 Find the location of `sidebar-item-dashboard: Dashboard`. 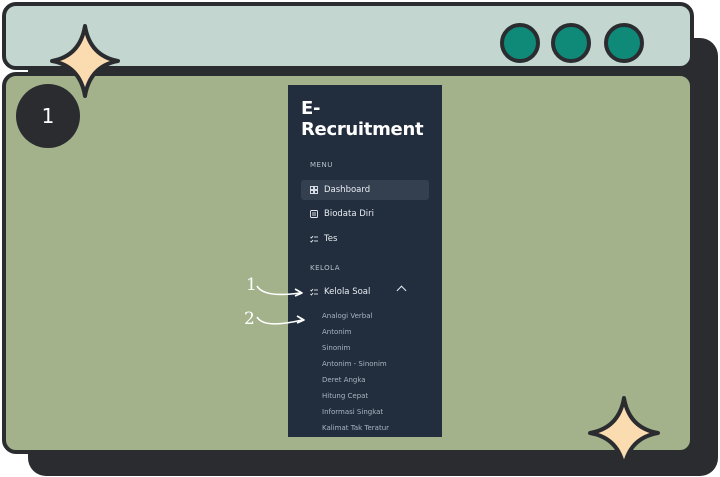

sidebar-item-dashboard: Dashboard is located at coordinates (365, 190).